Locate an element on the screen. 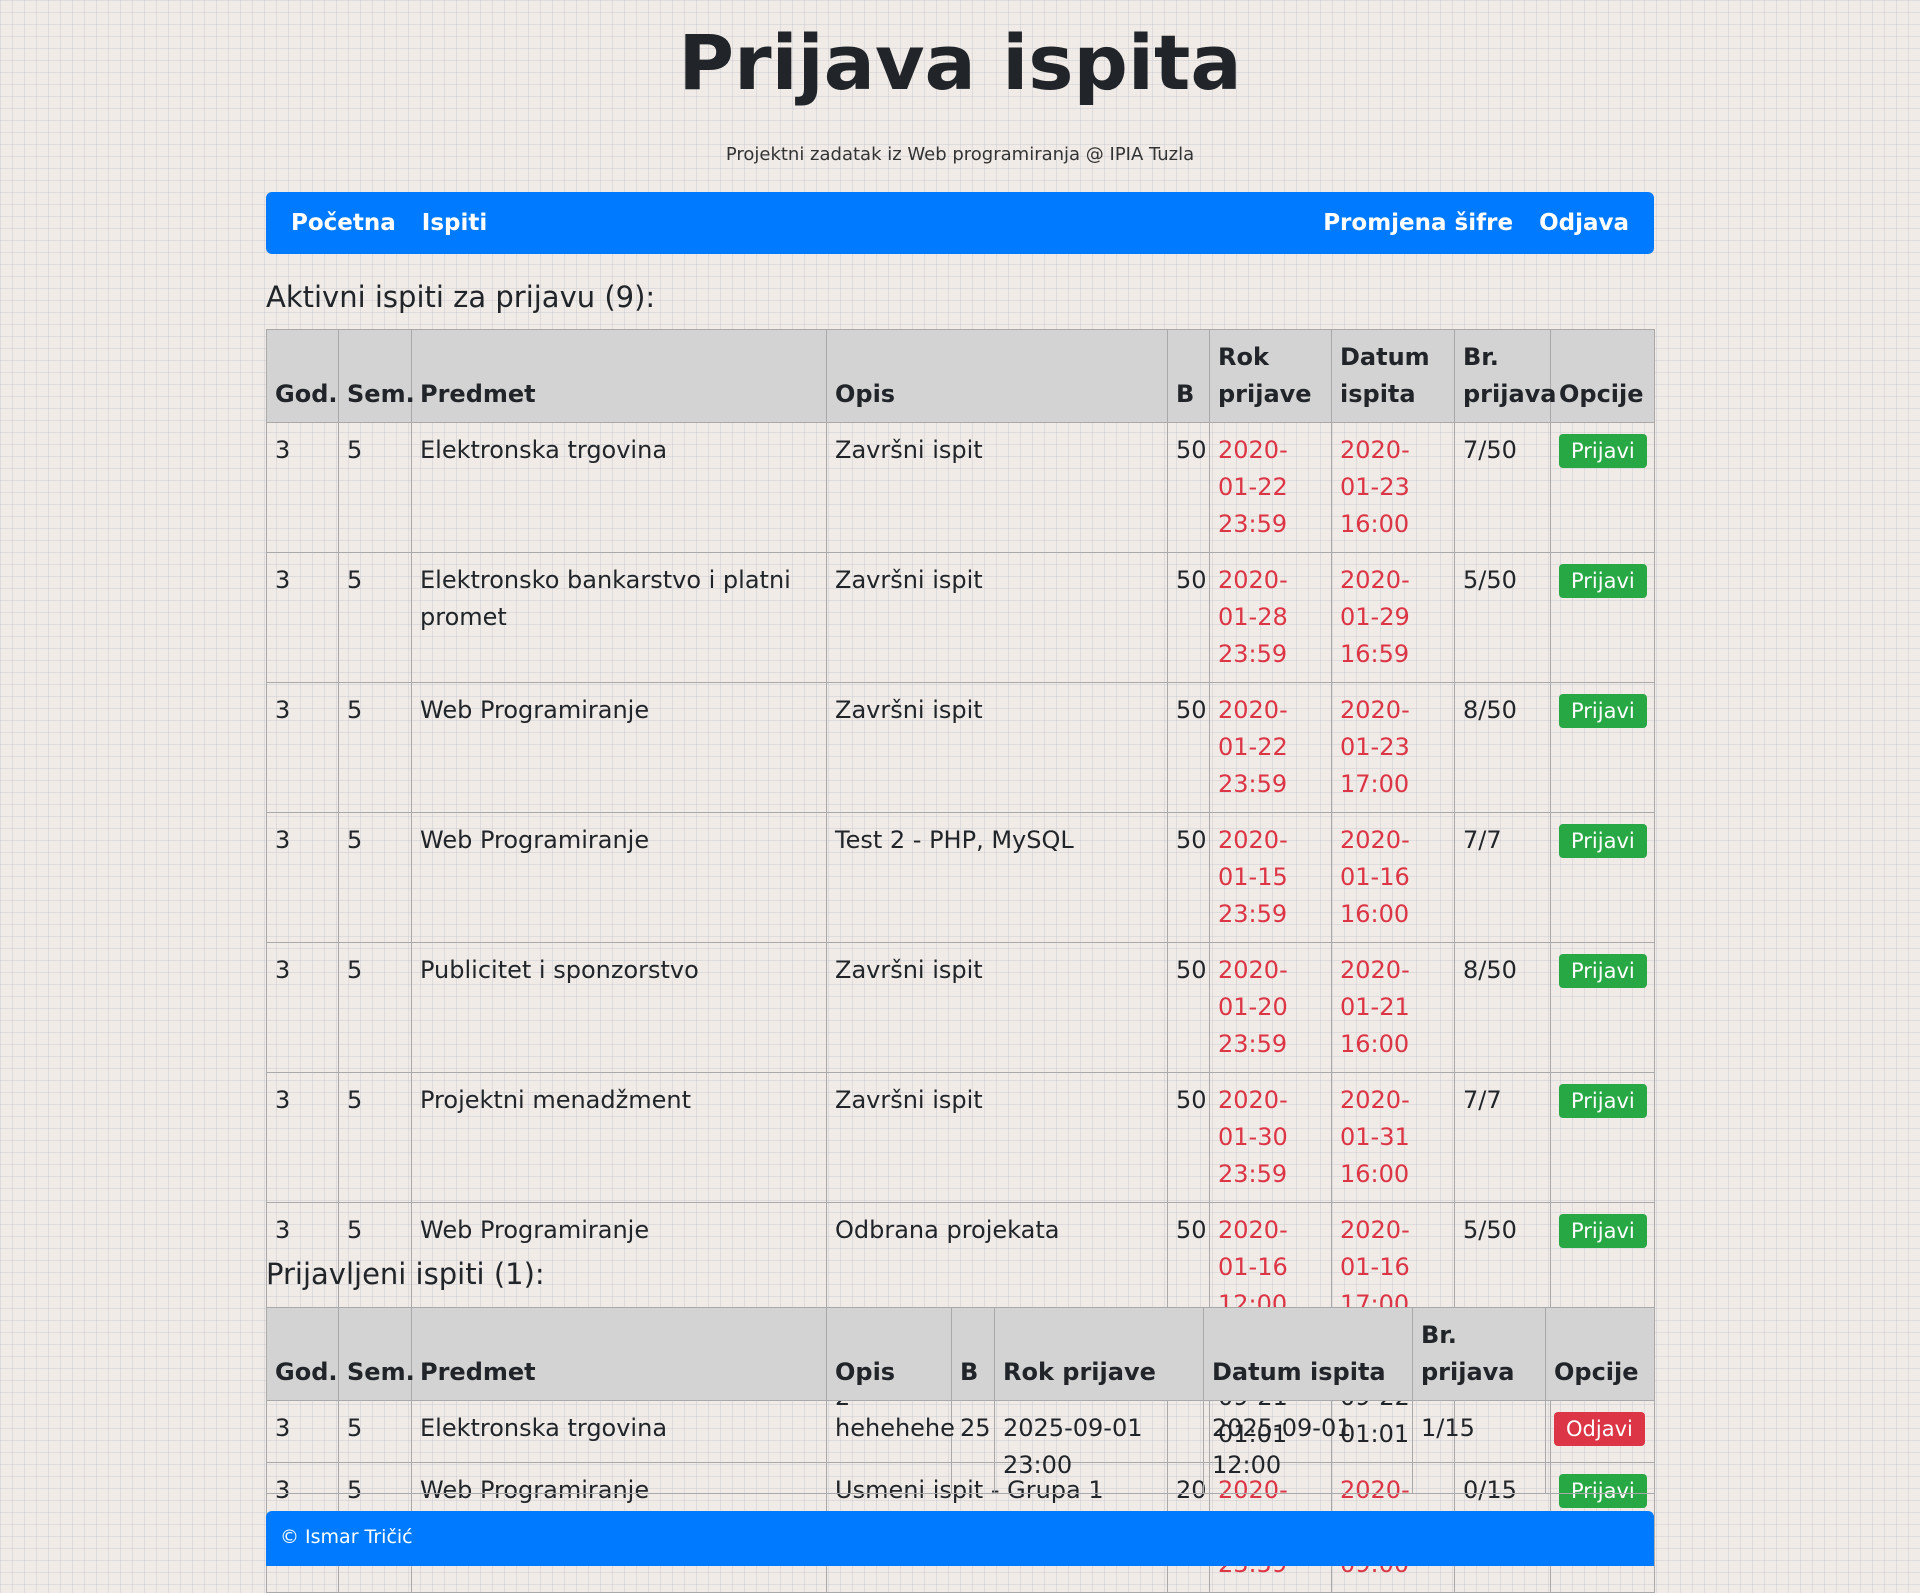 Image resolution: width=1920 pixels, height=1593 pixels. nav-link-ispiti: Ispiti is located at coordinates (454, 223).